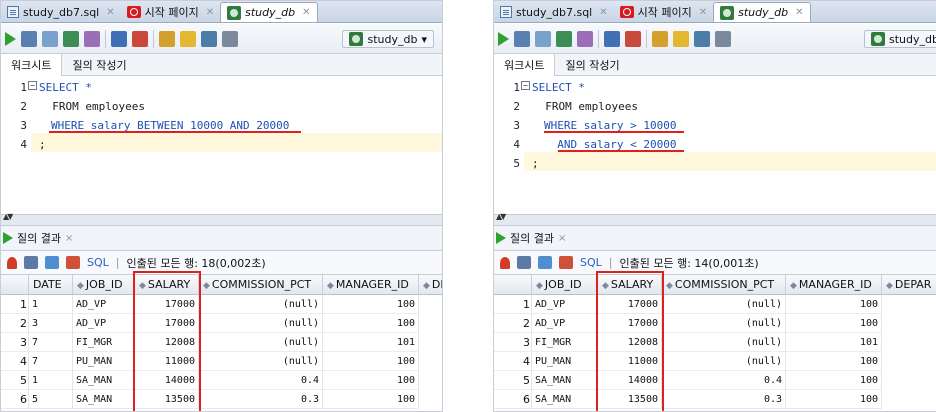 The image size is (936, 412). Describe the element at coordinates (565, 361) in the screenshot. I see `table-cell: PU_MAN` at that location.